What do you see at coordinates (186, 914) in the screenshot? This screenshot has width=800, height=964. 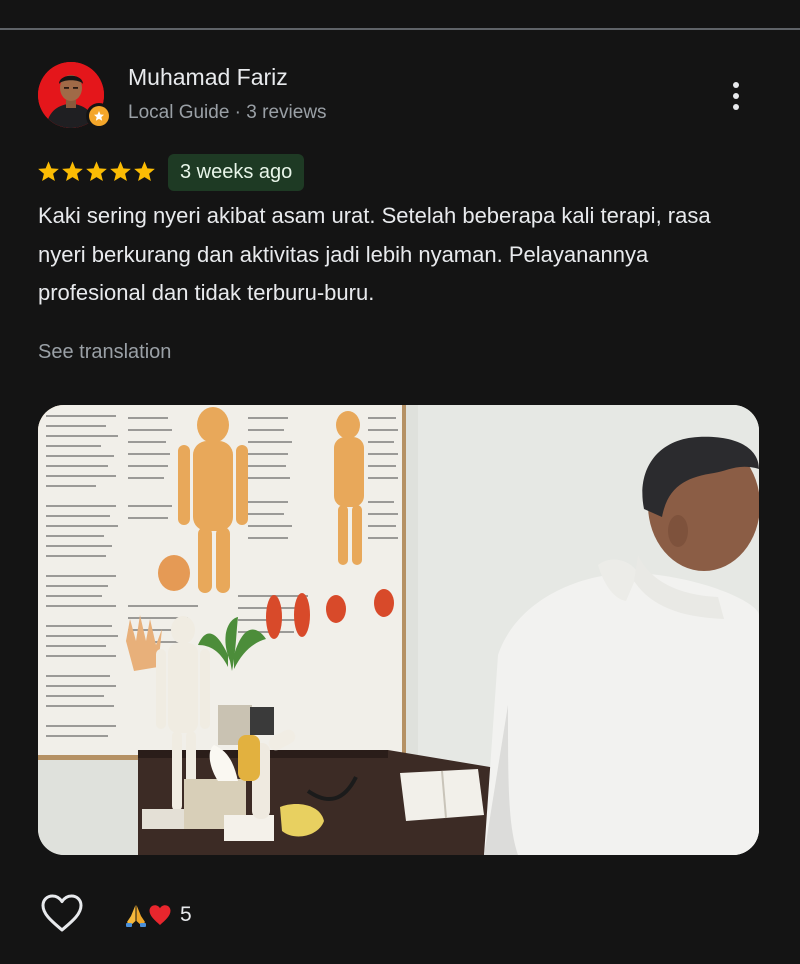 I see `reaction-count: 5` at bounding box center [186, 914].